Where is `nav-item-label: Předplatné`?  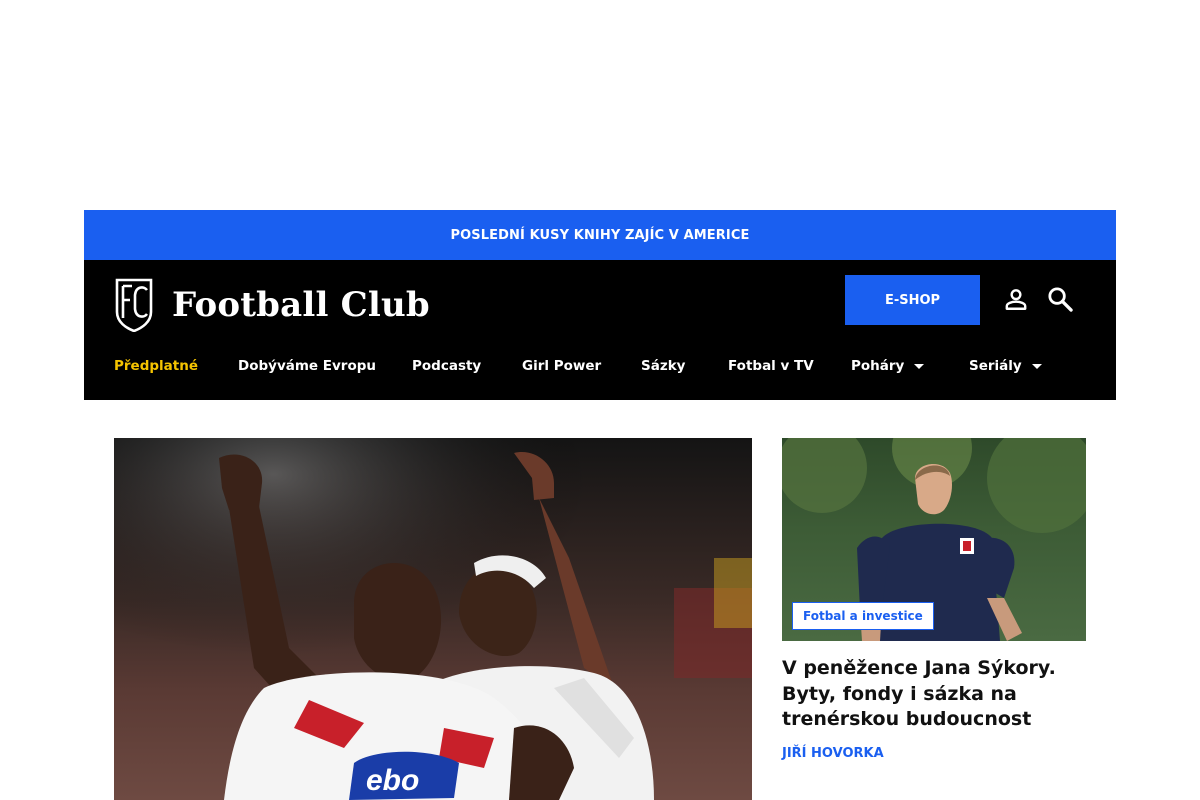 nav-item-label: Předplatné is located at coordinates (156, 366).